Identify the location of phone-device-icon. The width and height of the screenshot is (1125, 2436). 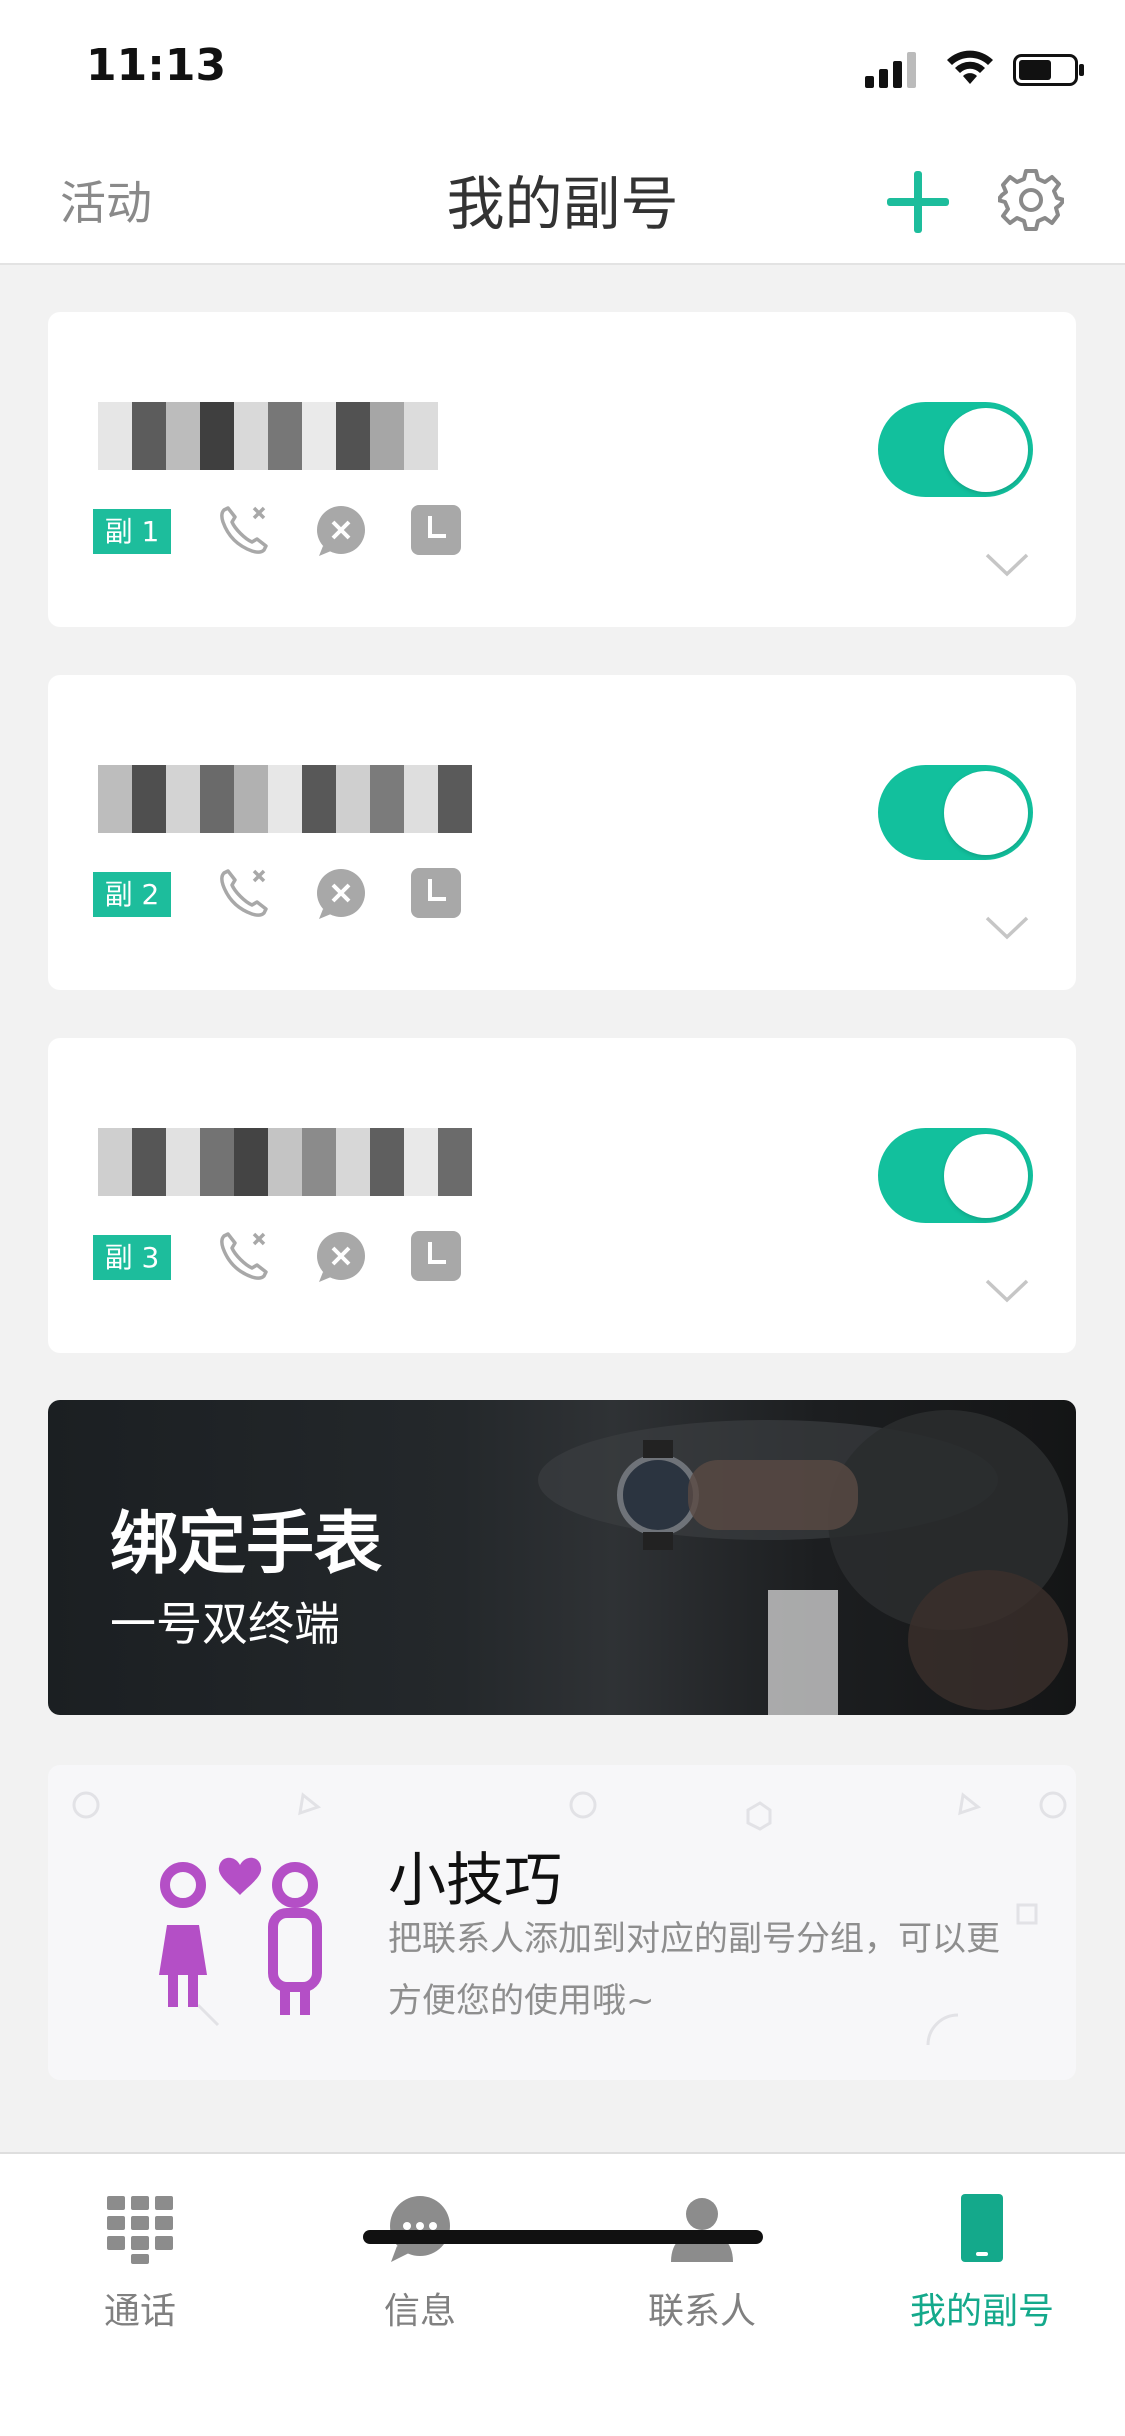
(982, 2228).